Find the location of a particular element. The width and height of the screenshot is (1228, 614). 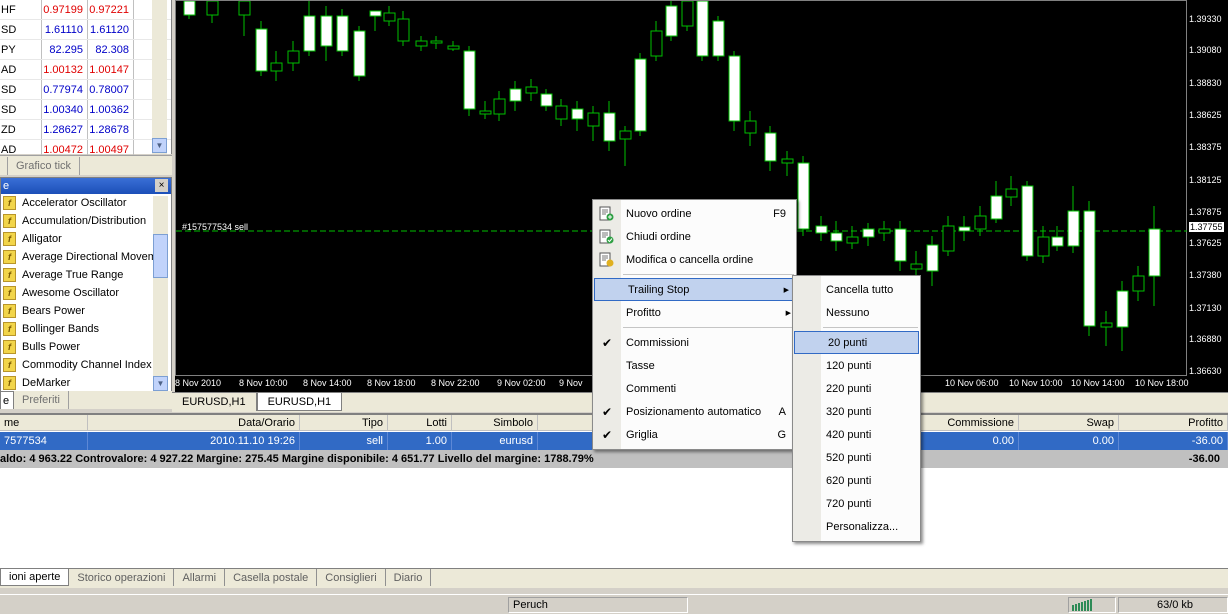

quote-row: HF 0.97199 0.97221 is located at coordinates (85, 10).